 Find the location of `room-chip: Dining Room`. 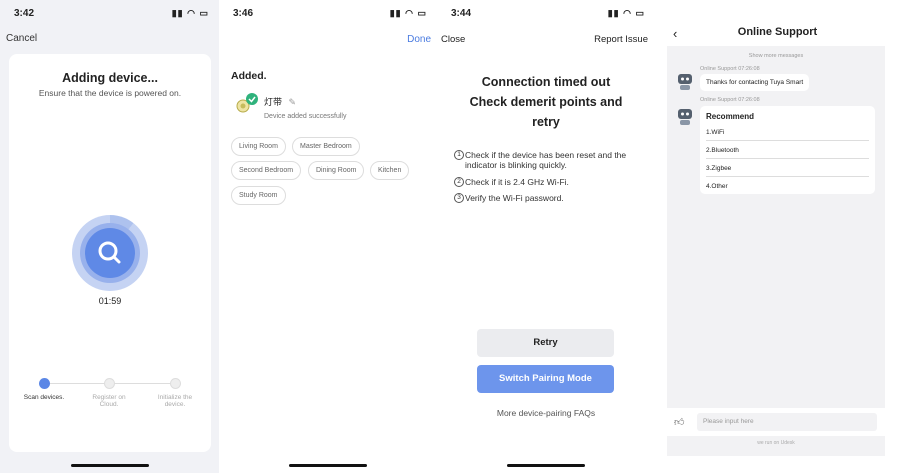

room-chip: Dining Room is located at coordinates (336, 170).